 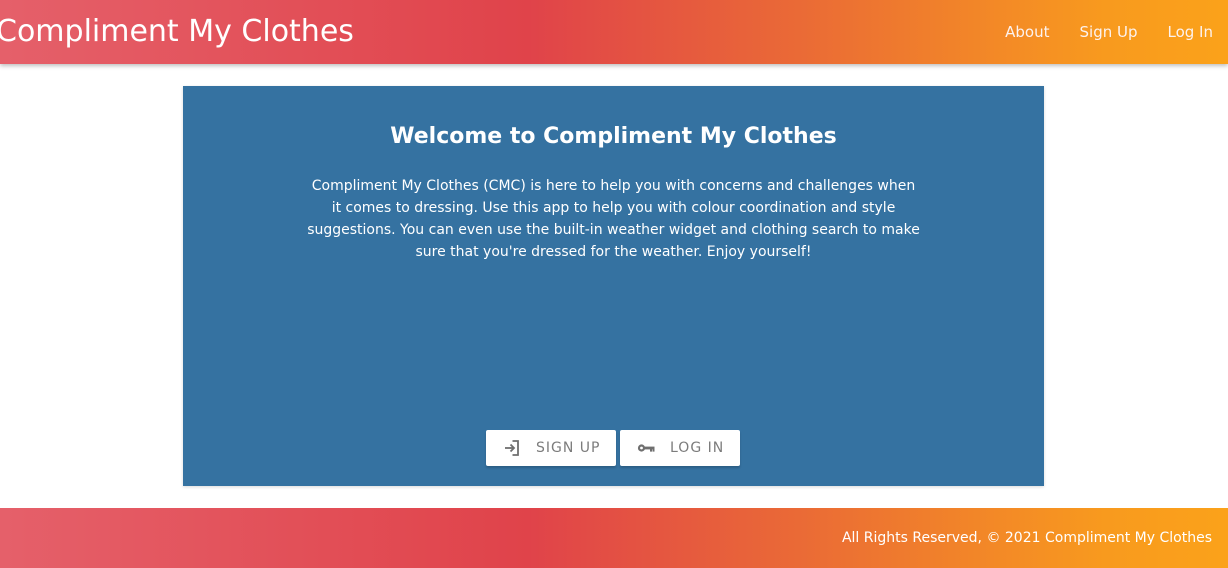 I want to click on sign-up-button: SIGN UP, so click(x=551, y=448).